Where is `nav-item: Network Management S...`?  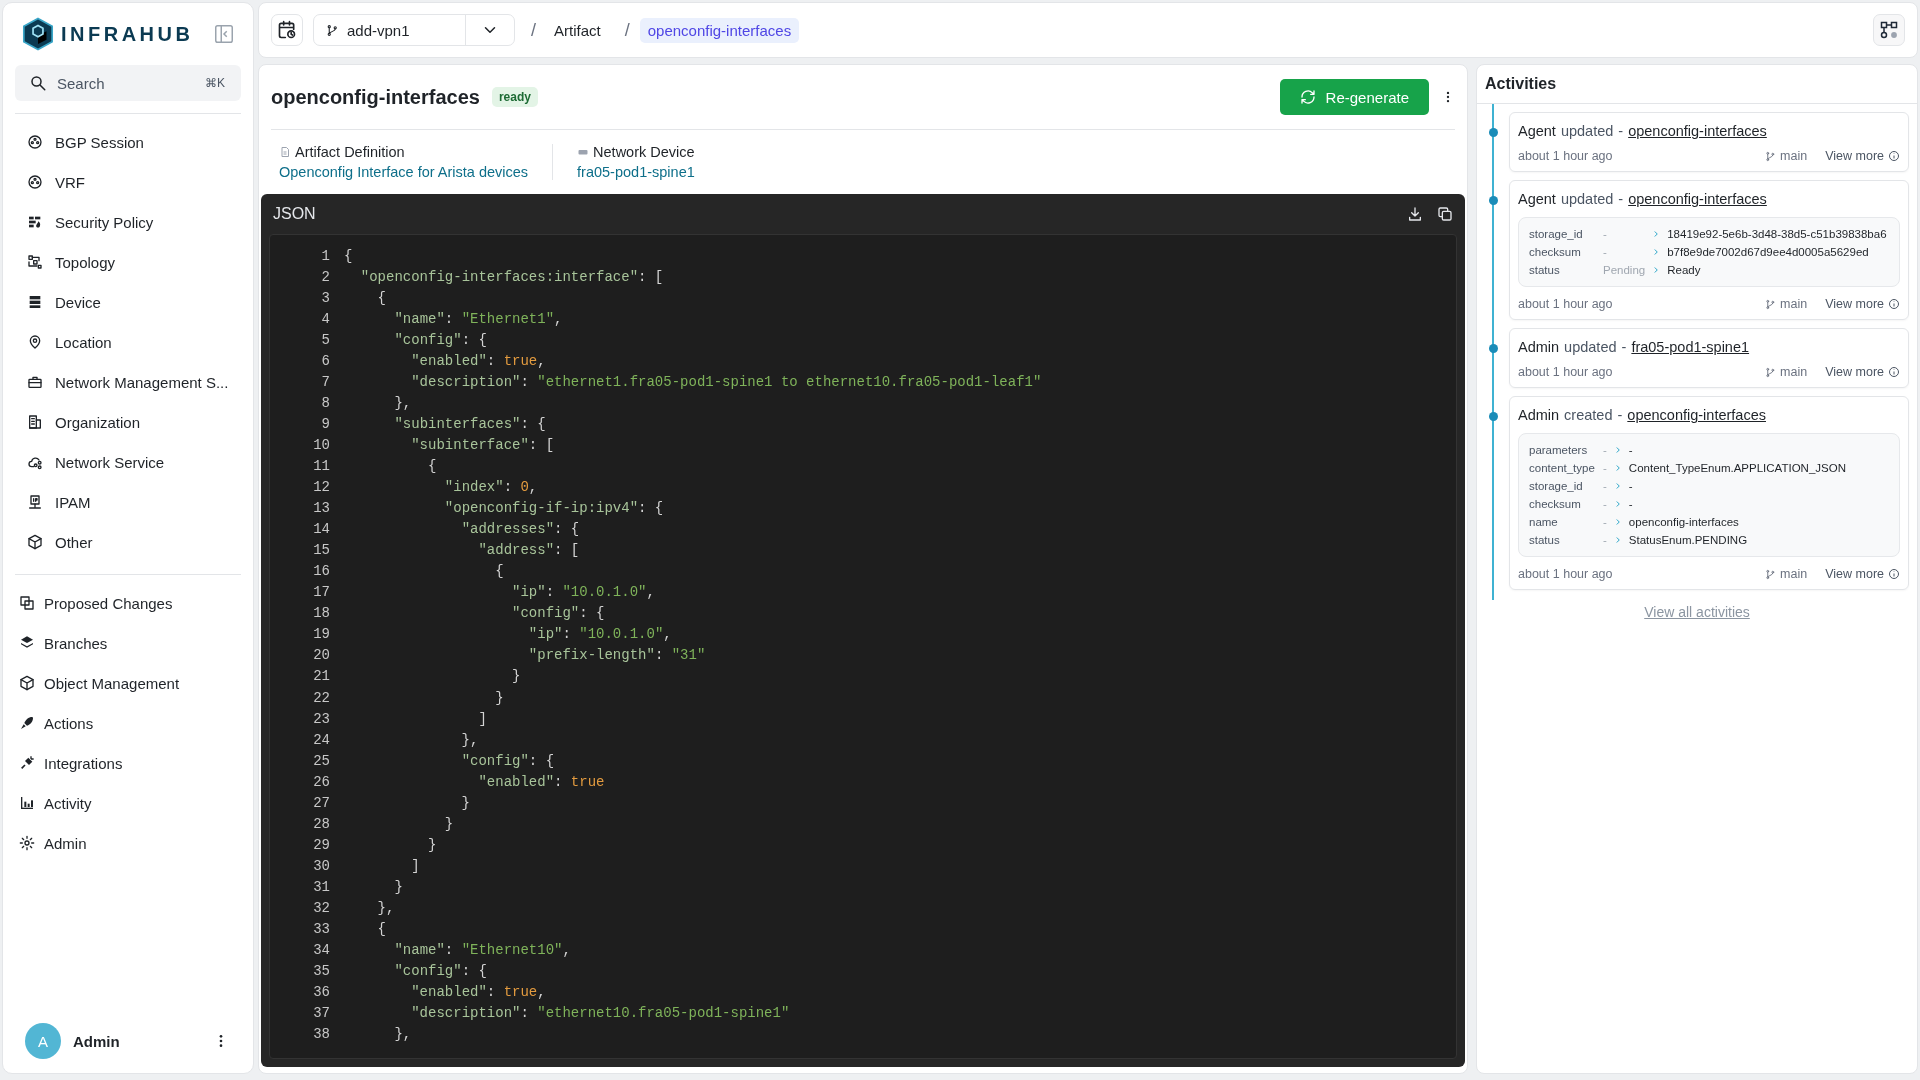
nav-item: Network Management S... is located at coordinates (132, 382).